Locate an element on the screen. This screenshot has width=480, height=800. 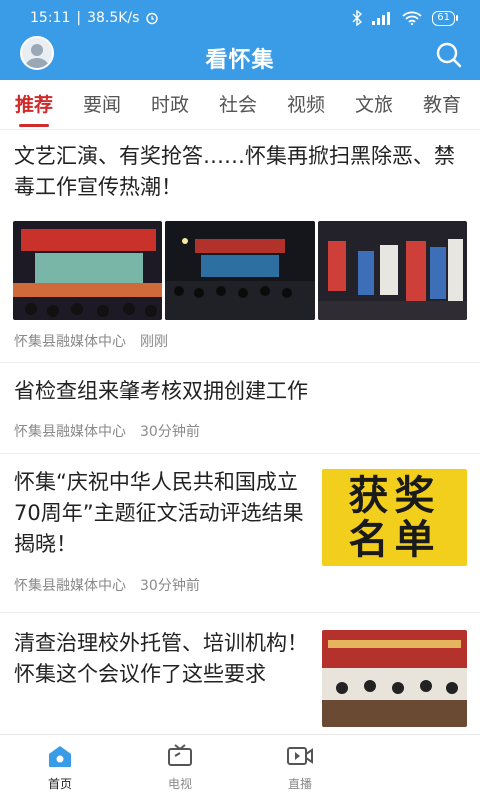
live-icon is located at coordinates (300, 756).